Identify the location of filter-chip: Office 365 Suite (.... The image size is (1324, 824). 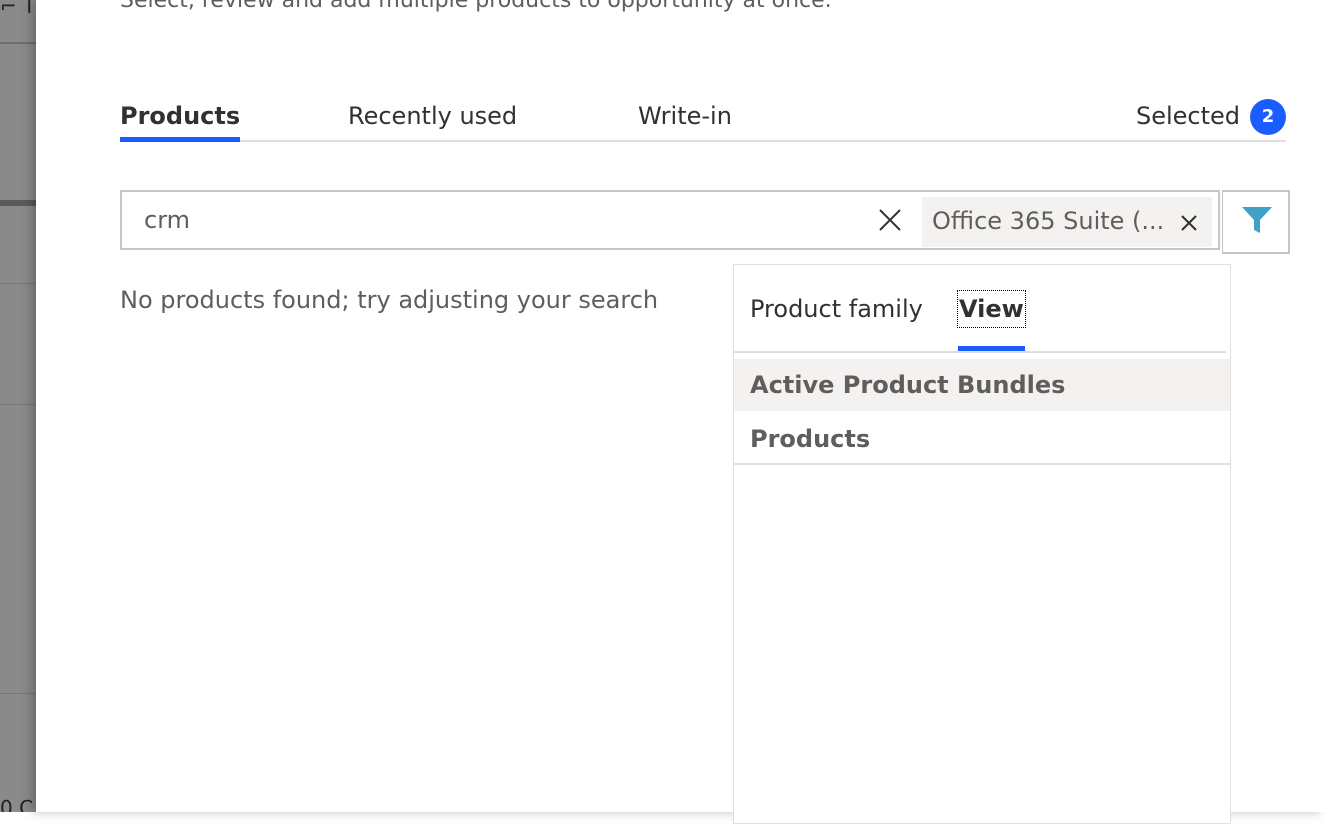
(1067, 222).